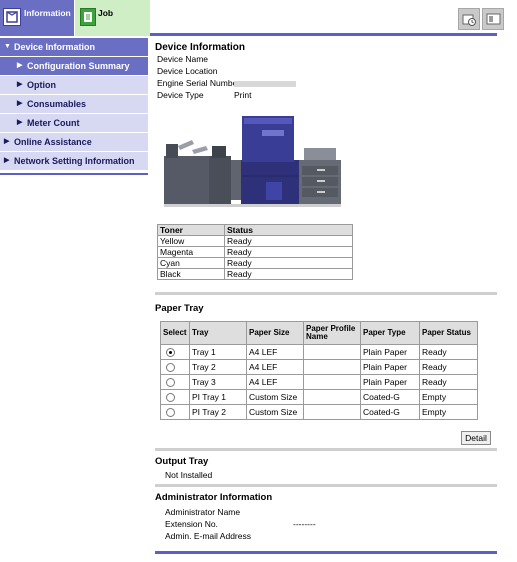 This screenshot has height=562, width=517. I want to click on admin-email-label: Admin. E-mail Address, so click(208, 536).